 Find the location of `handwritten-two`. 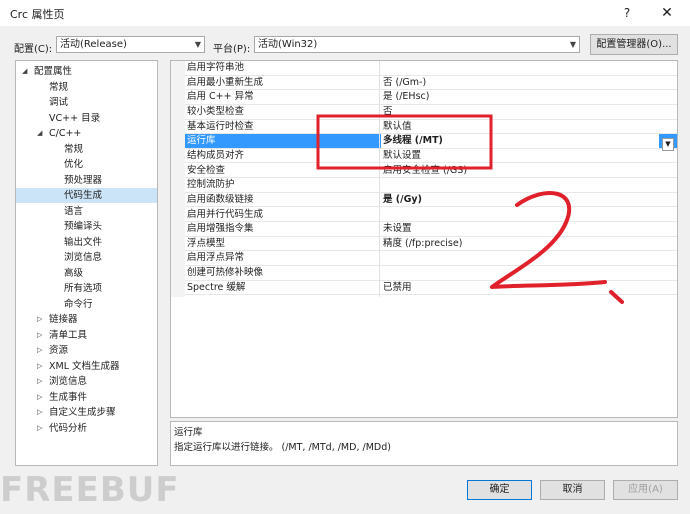

handwritten-two is located at coordinates (548, 240).